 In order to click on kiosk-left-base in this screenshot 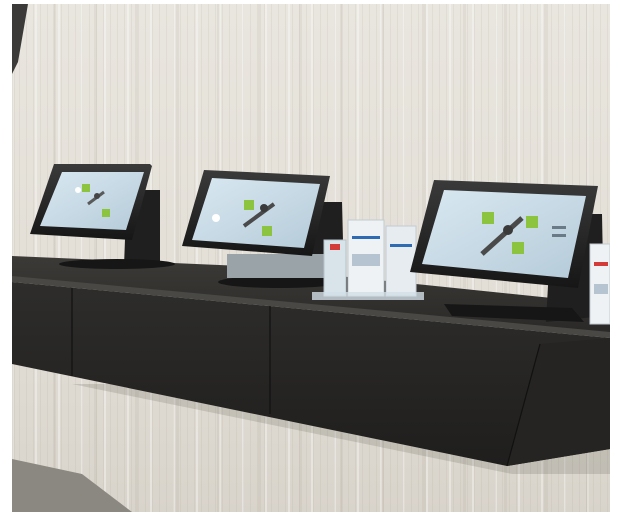, I will do `click(117, 264)`.